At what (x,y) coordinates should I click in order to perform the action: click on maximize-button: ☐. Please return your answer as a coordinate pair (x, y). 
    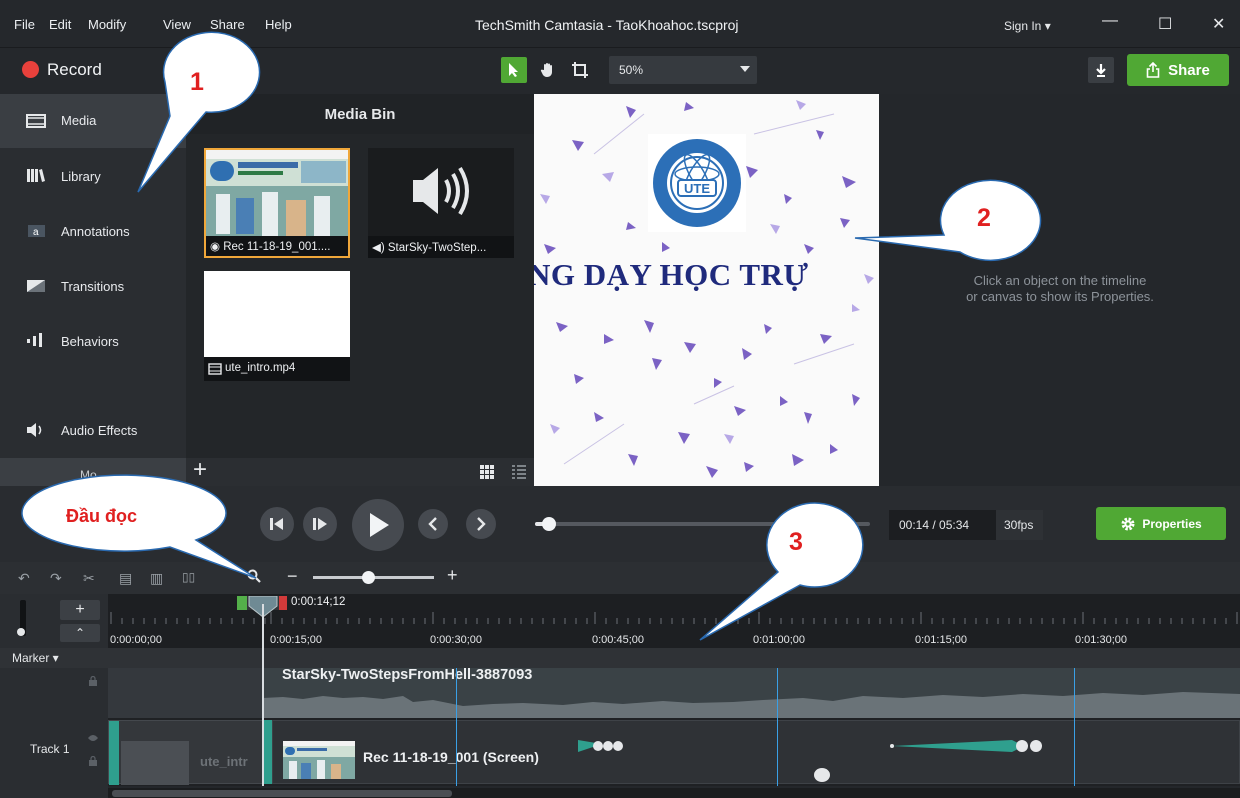
    Looking at the image, I should click on (1165, 24).